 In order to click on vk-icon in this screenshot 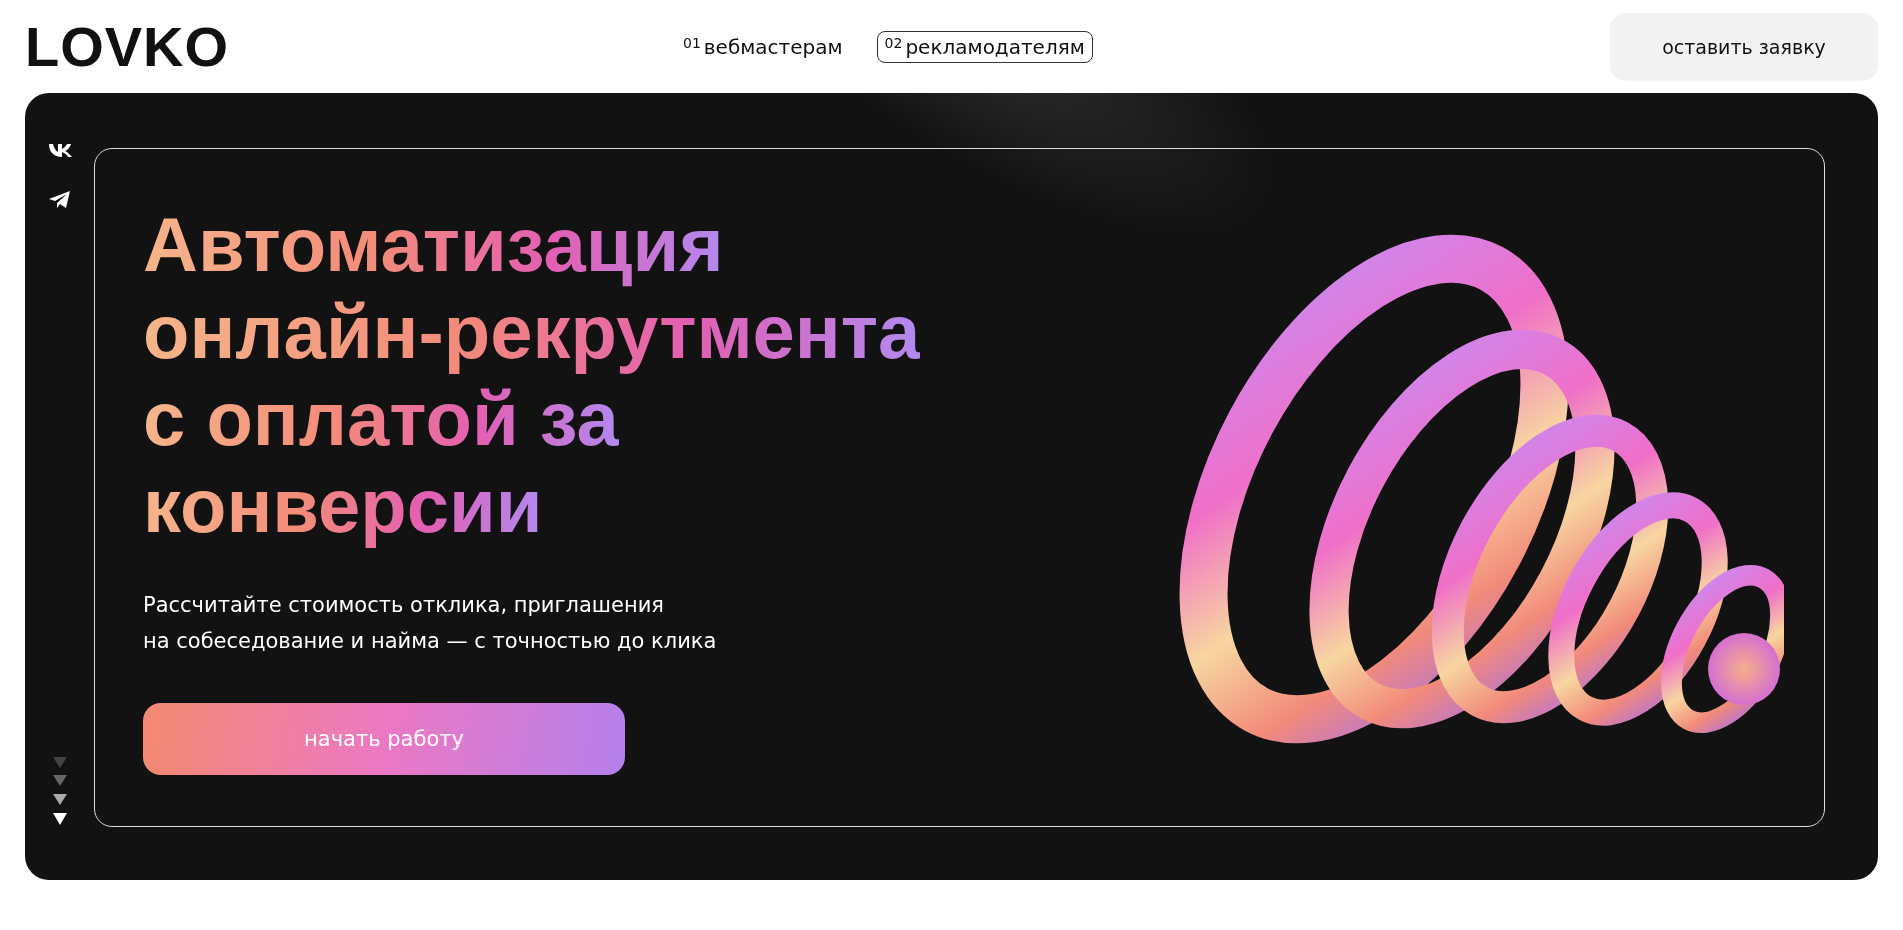, I will do `click(59, 150)`.